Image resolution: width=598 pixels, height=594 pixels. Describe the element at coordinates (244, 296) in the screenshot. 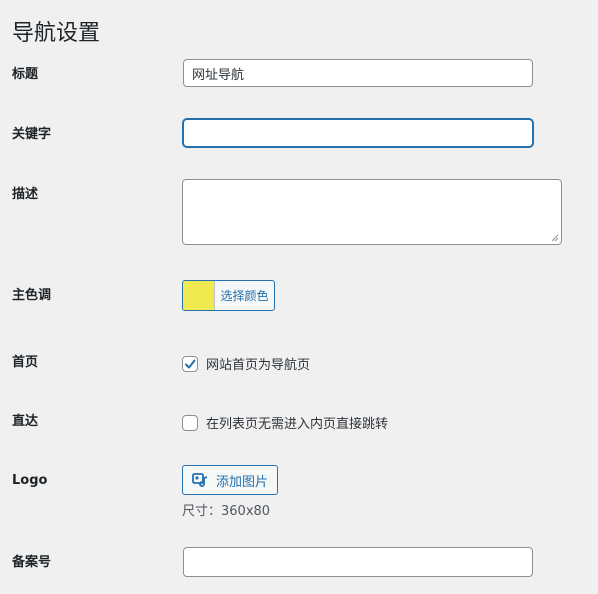

I see `select-color-label: 选择颜色` at that location.